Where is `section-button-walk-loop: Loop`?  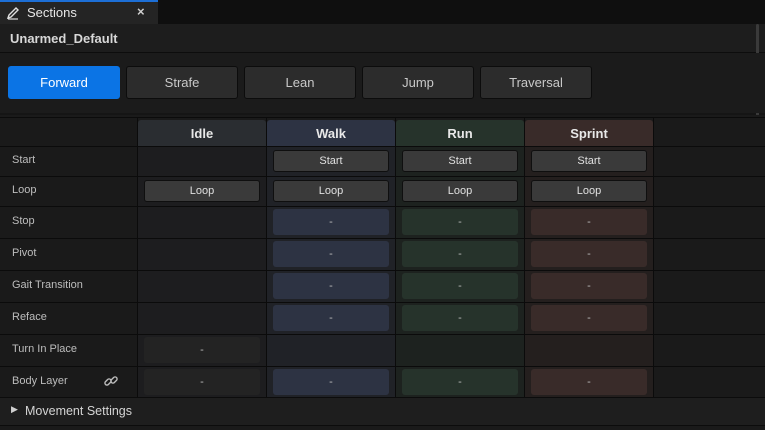
section-button-walk-loop: Loop is located at coordinates (331, 191).